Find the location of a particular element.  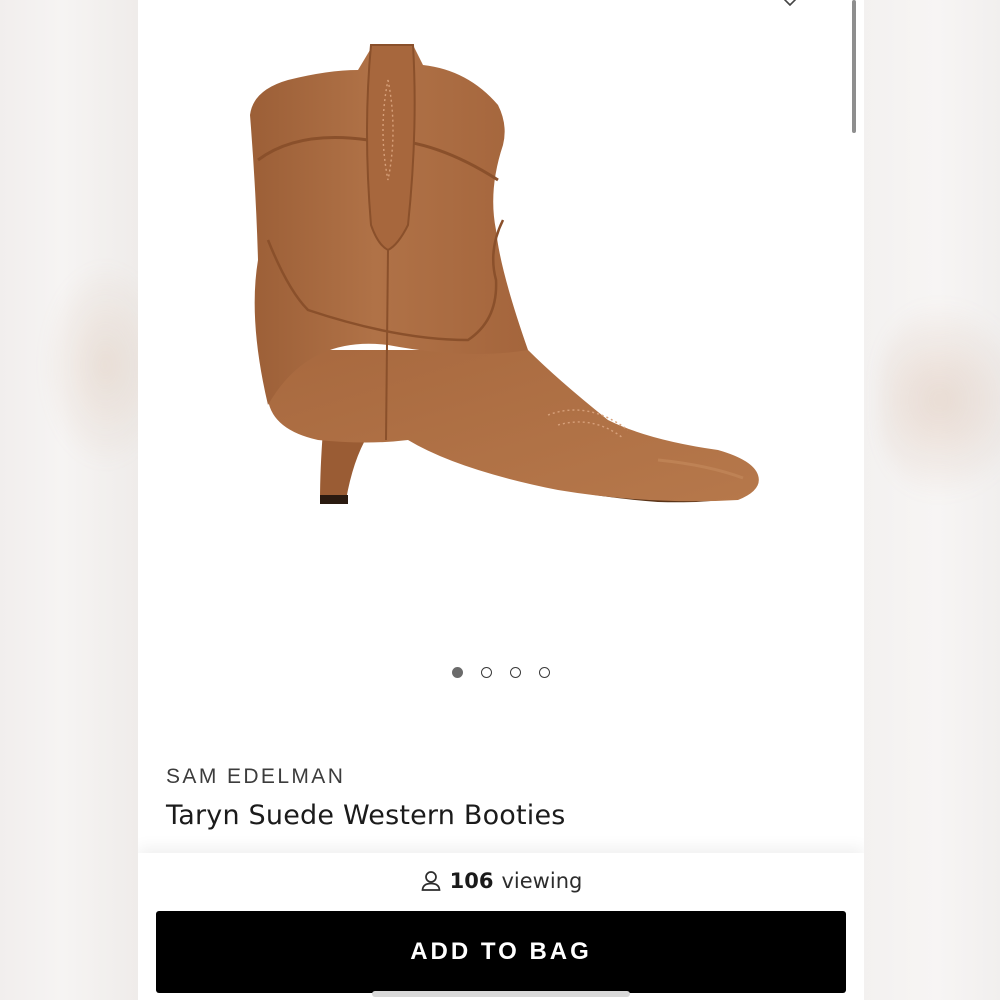

blurred-background-right is located at coordinates (931, 500).